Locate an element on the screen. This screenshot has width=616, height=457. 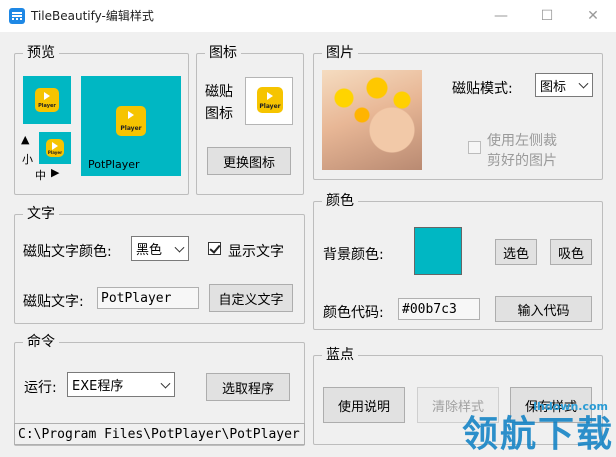
icon-group: 图标 磁贴 图标 Player 更换图标 is located at coordinates (250, 119).